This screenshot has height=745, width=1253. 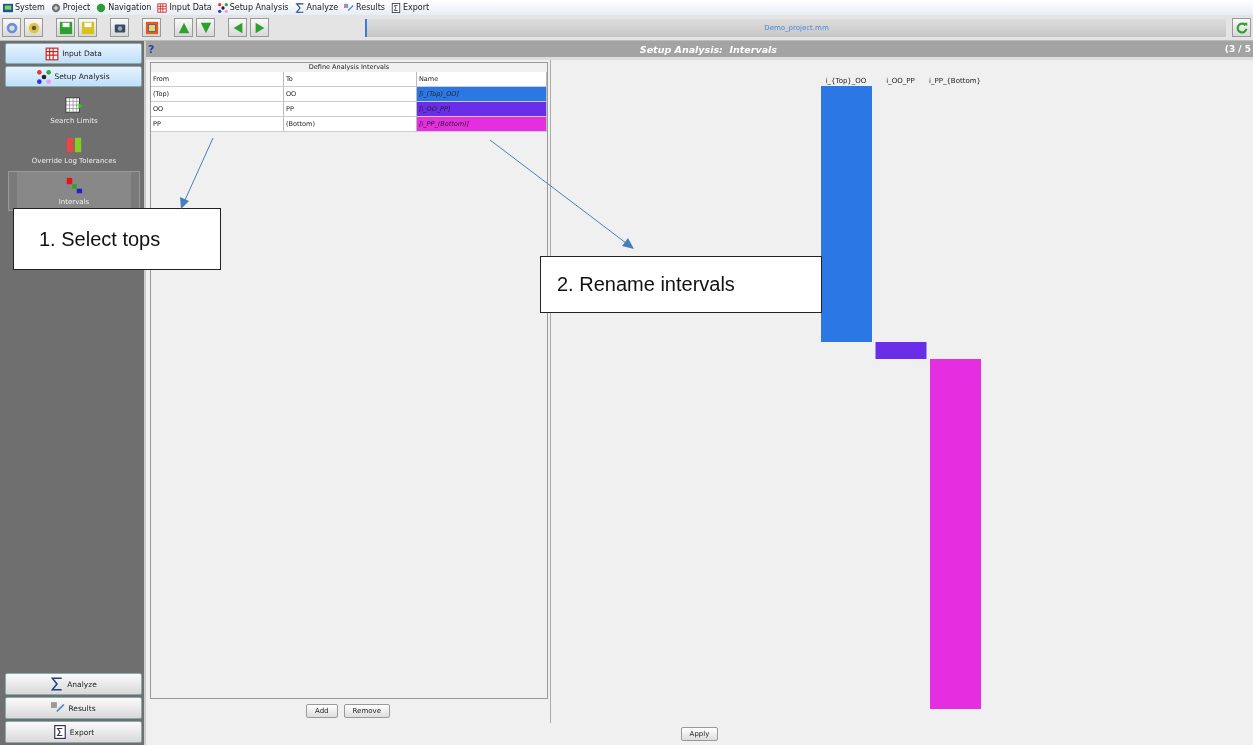 What do you see at coordinates (74, 185) in the screenshot?
I see `intervals-icon` at bounding box center [74, 185].